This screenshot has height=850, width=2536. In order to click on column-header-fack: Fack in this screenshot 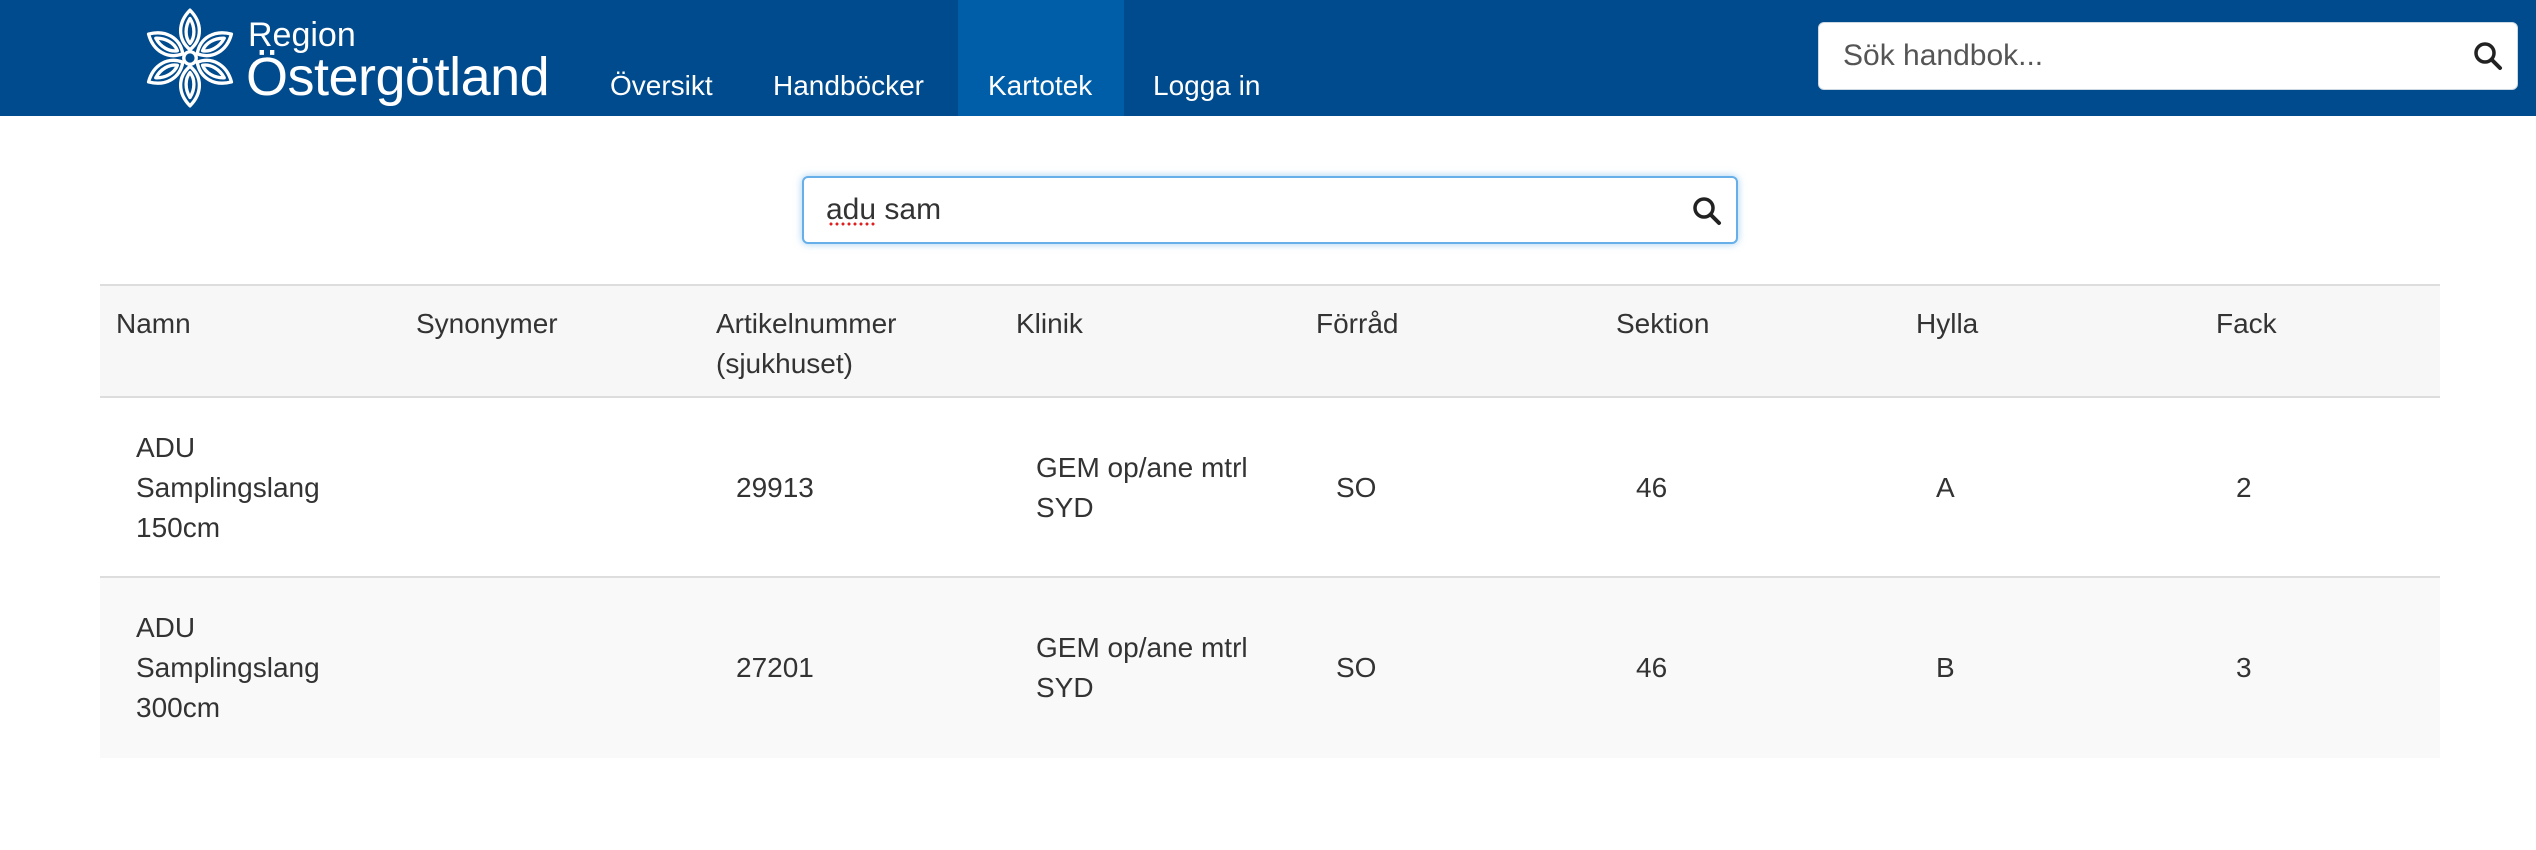, I will do `click(2346, 324)`.